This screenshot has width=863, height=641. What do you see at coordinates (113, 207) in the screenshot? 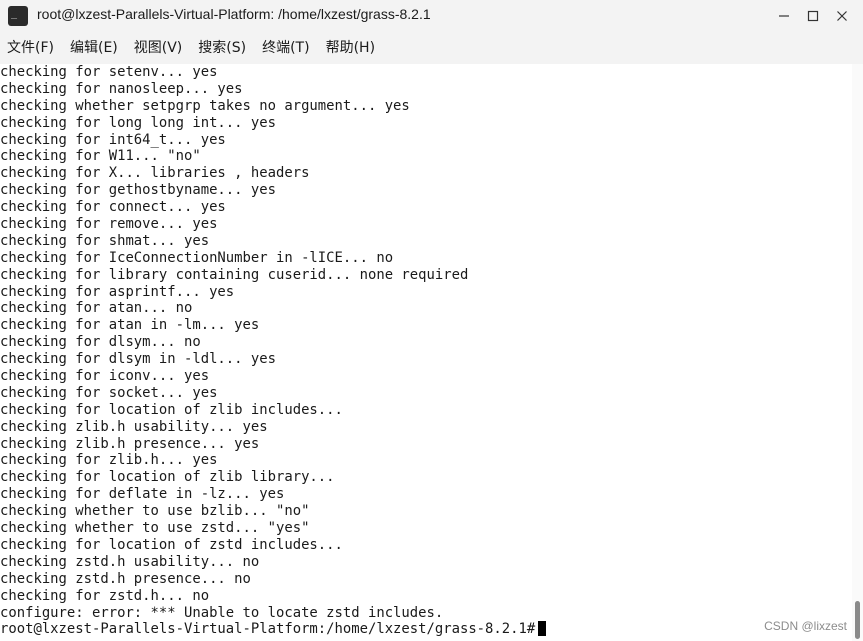
I see `terminal-line: checking for connect... yes` at bounding box center [113, 207].